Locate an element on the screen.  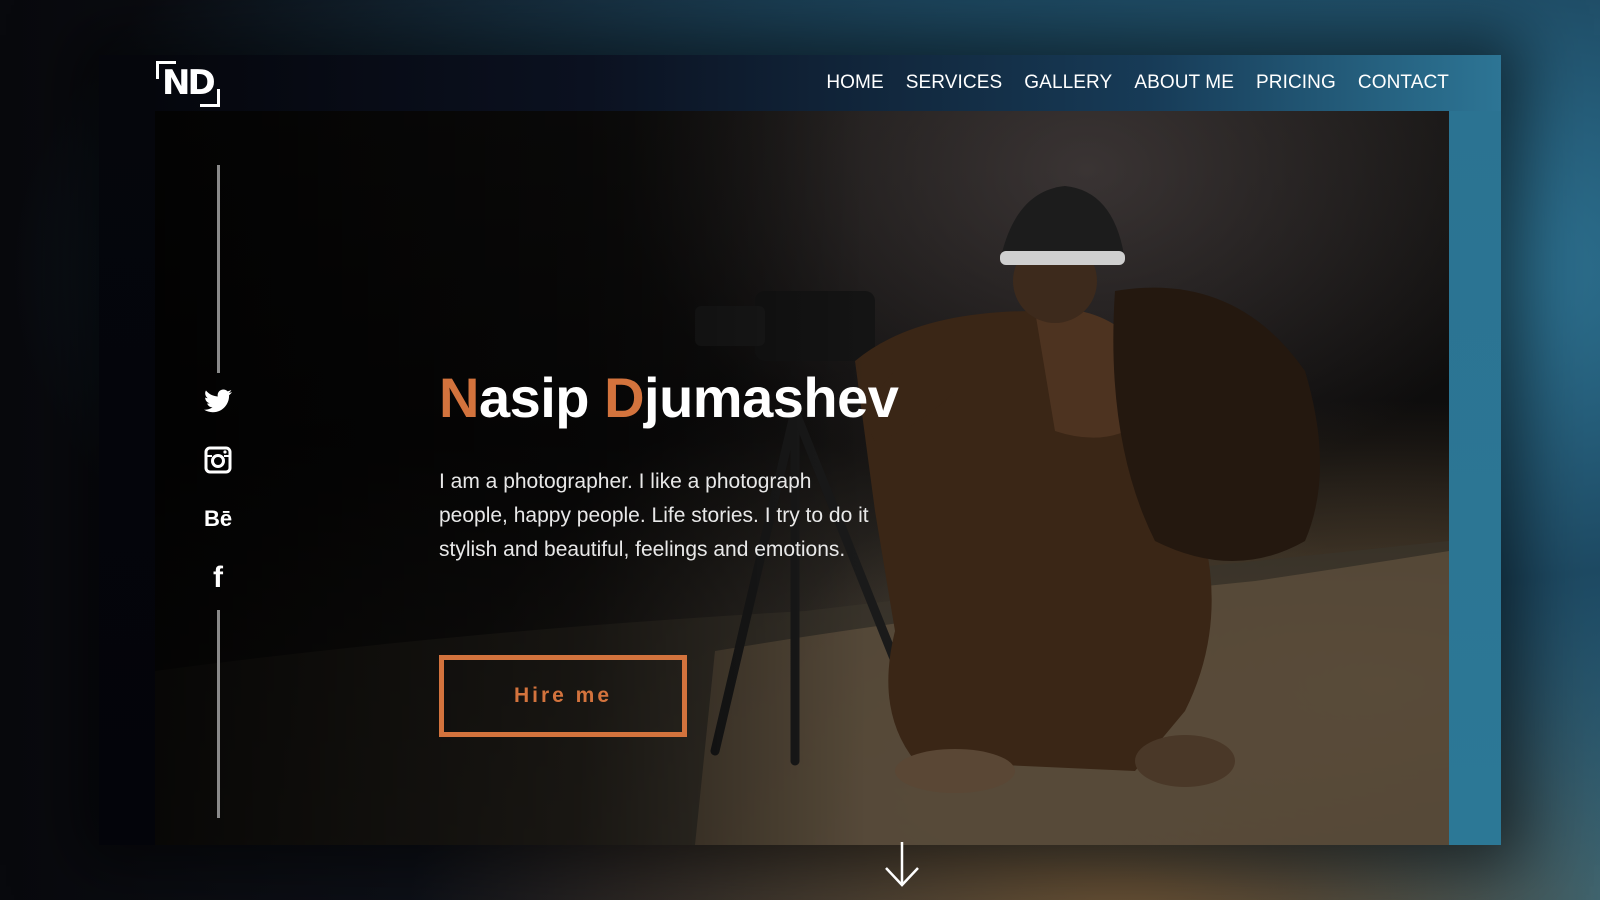
nav-item-pricing: PRICING is located at coordinates (1296, 83).